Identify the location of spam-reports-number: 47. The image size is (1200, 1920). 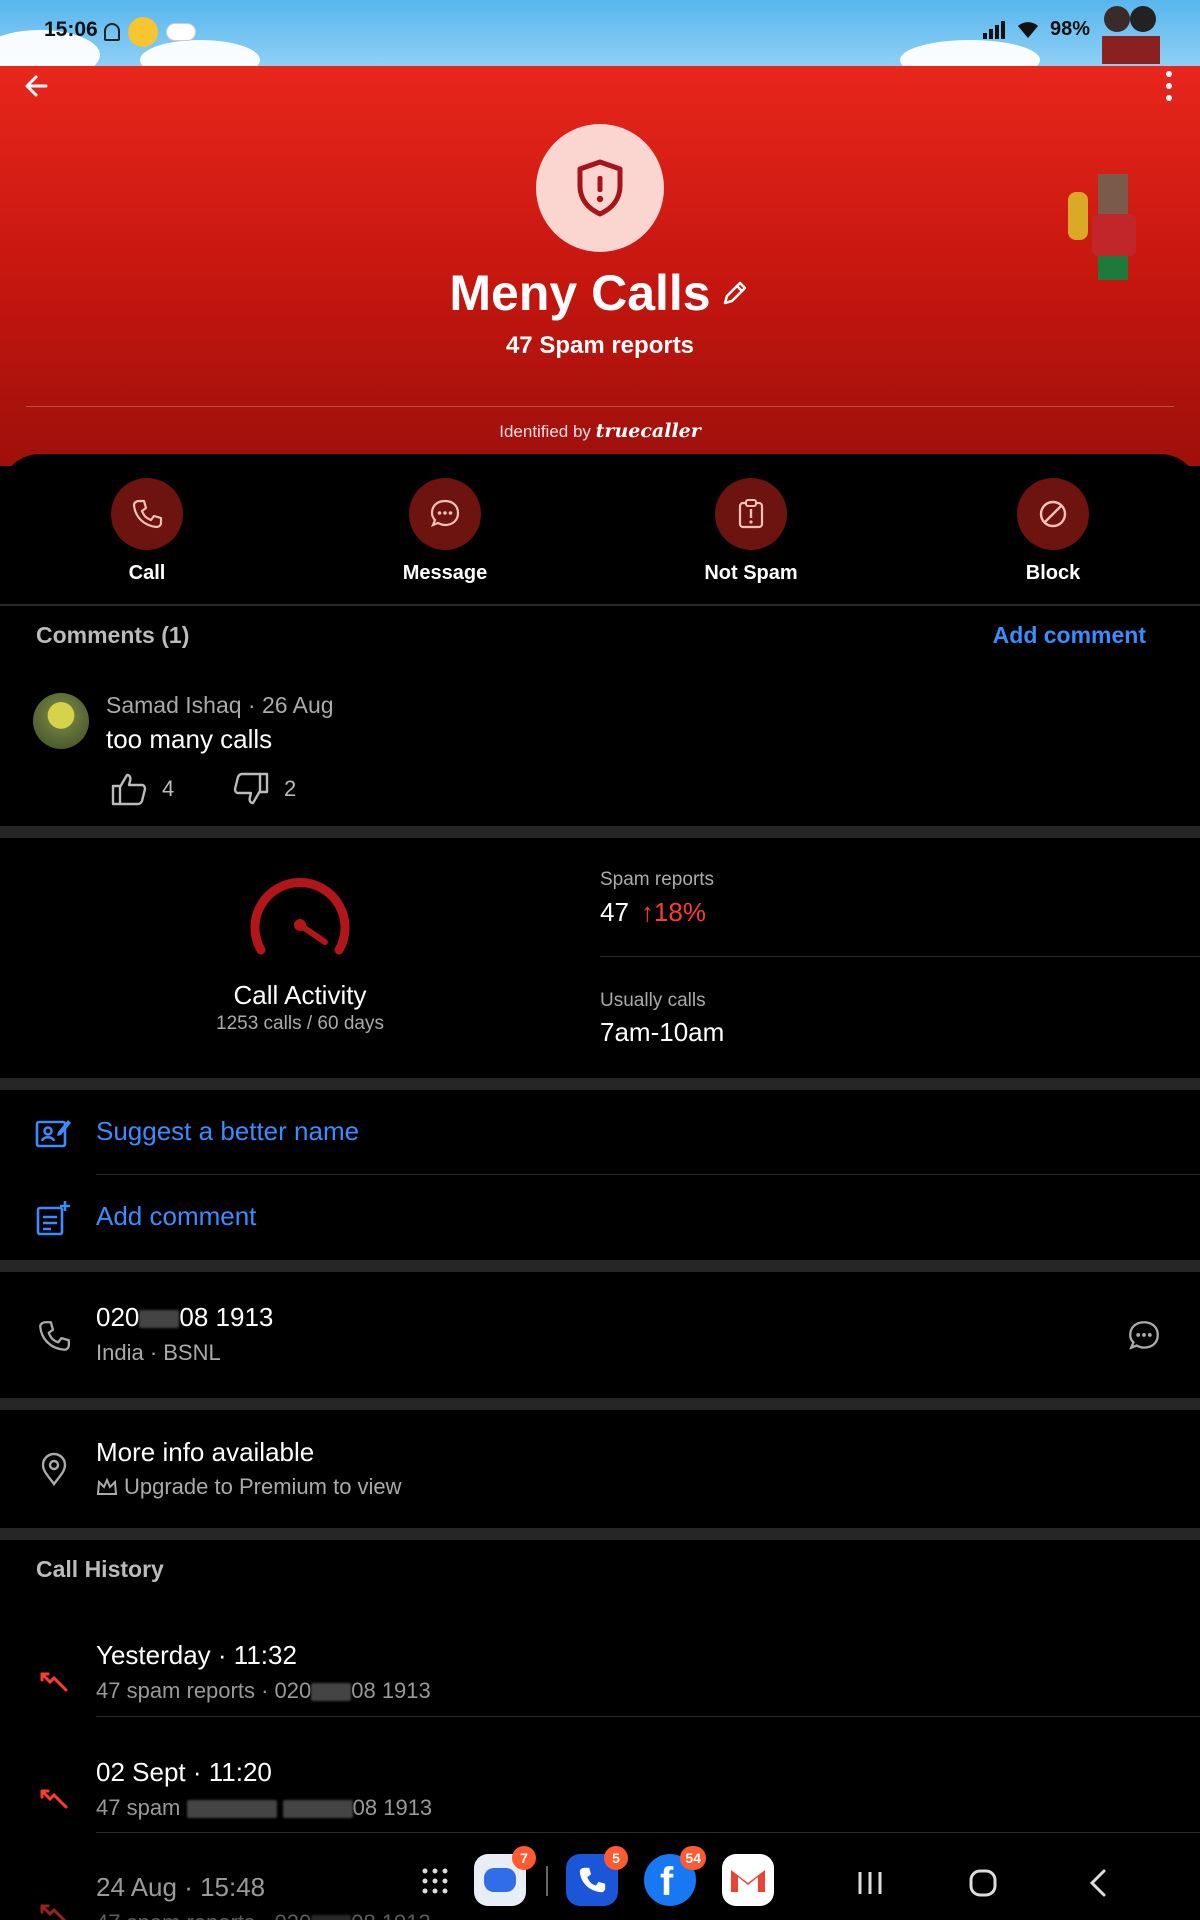
(614, 912).